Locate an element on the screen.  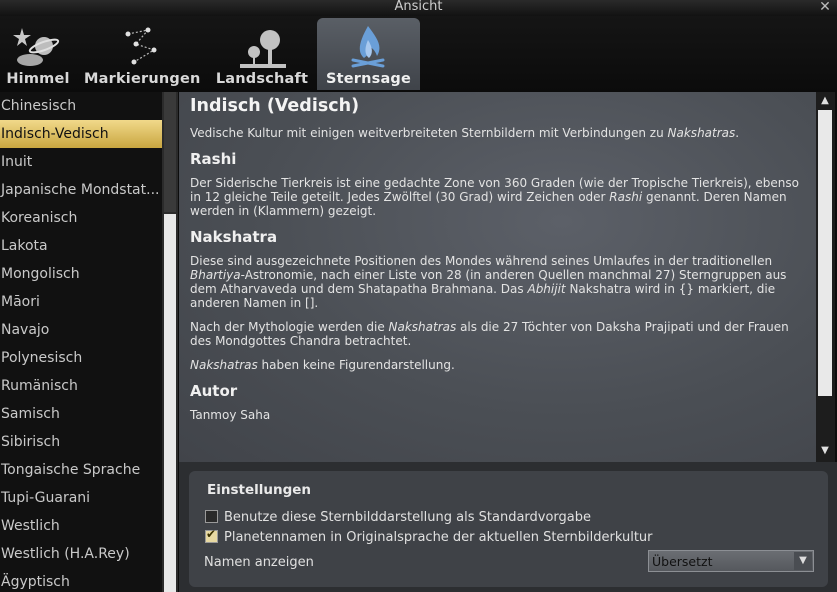
scroll-up-arrow-icon: ▲ is located at coordinates (825, 101).